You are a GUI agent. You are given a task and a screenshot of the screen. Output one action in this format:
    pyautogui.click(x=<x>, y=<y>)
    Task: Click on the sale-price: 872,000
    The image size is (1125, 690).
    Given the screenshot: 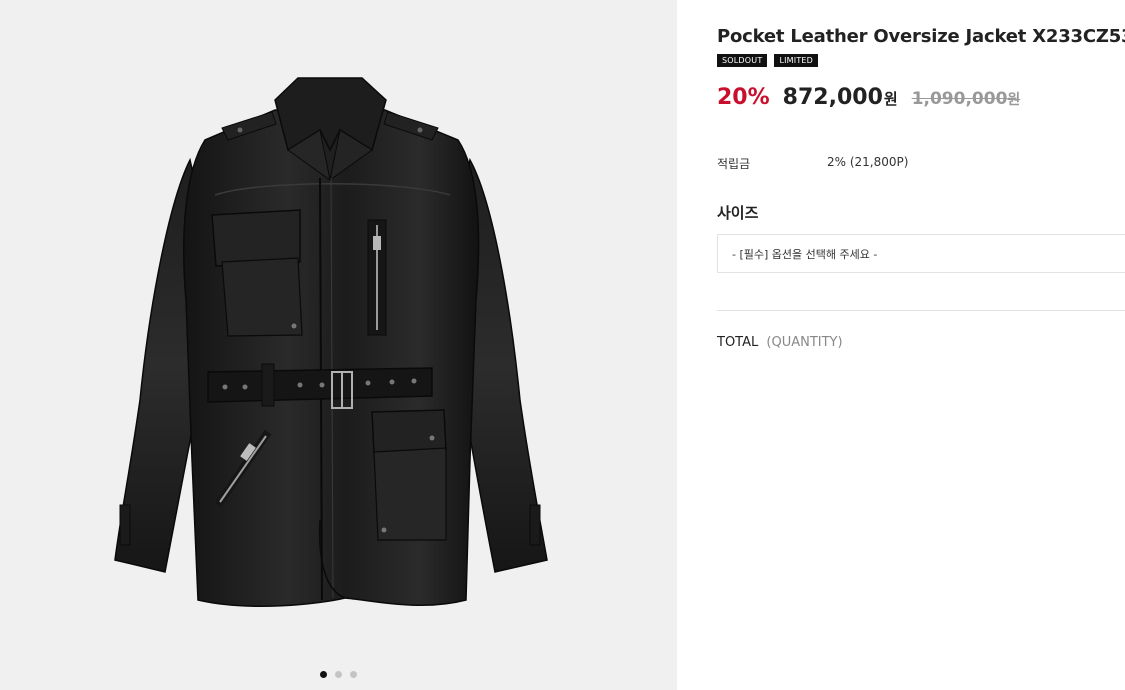 What is the action you would take?
    pyautogui.click(x=832, y=97)
    